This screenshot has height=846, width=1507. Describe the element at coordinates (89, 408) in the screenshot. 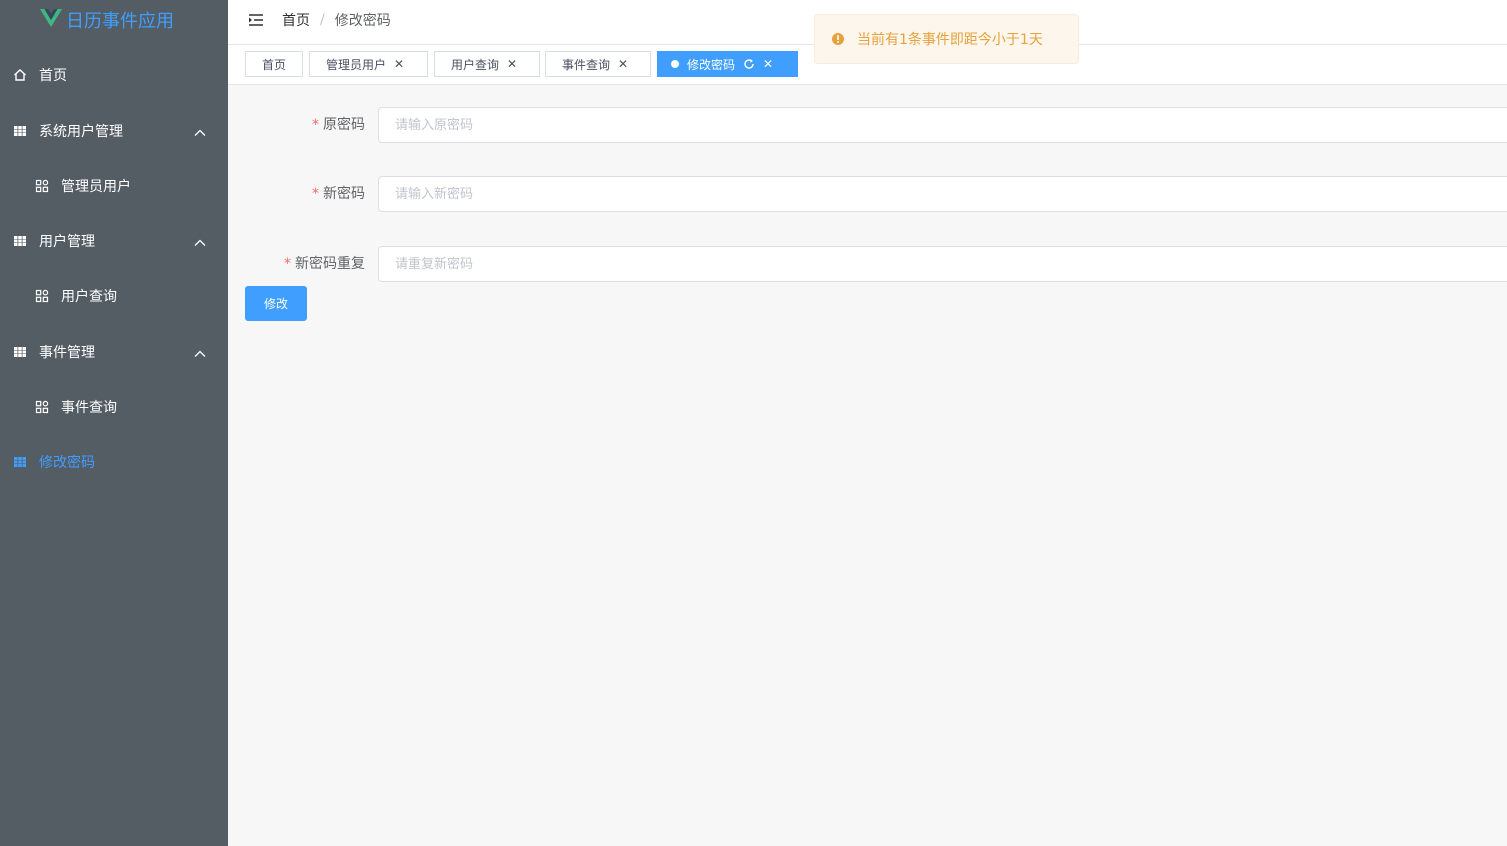

I see `sidebar-item-label: 事件查询` at that location.